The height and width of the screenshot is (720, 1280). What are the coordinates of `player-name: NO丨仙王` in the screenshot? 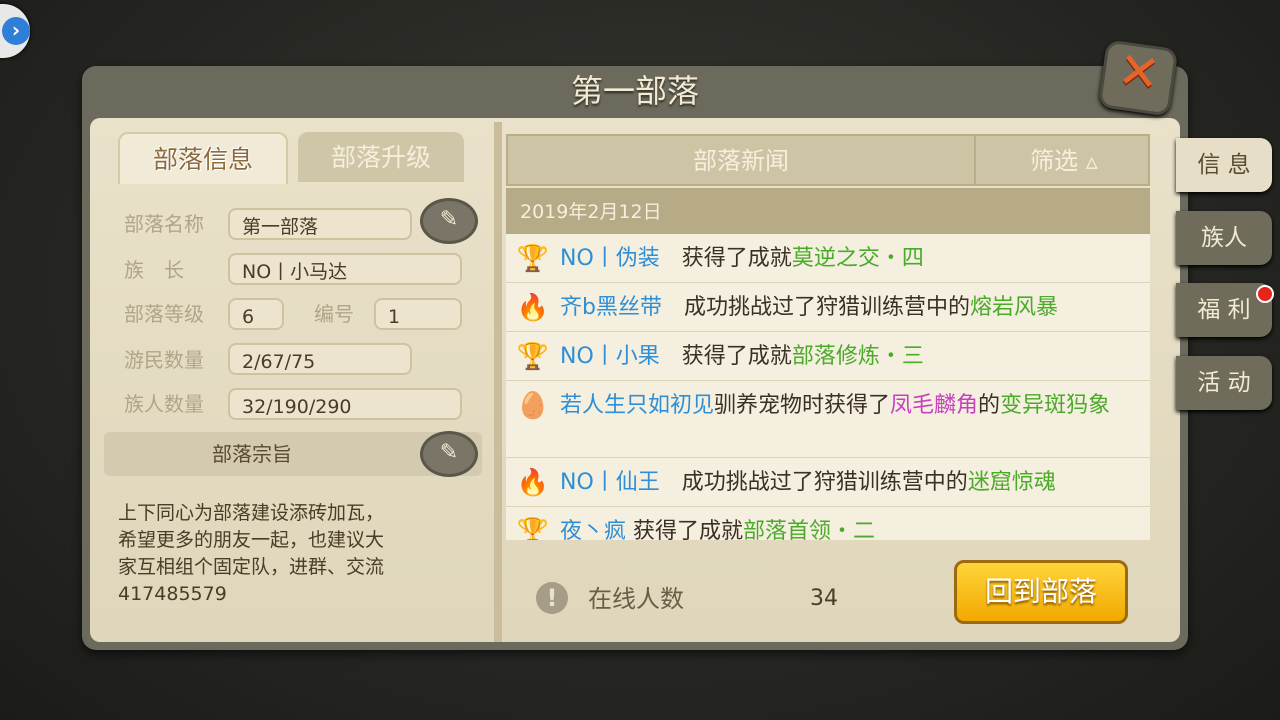 It's located at (610, 482).